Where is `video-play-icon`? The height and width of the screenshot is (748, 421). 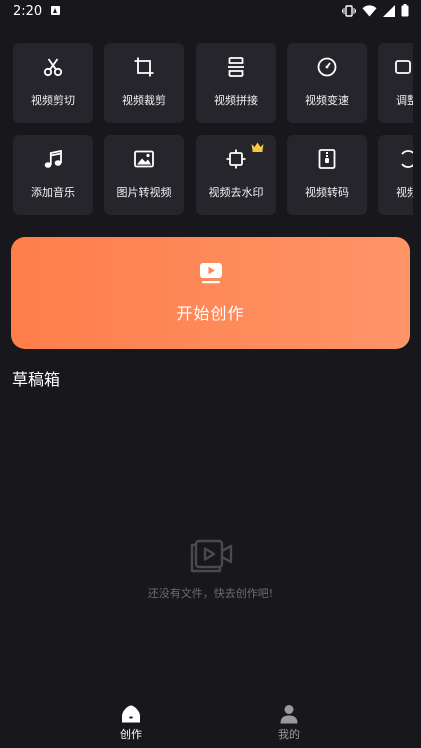
video-play-icon is located at coordinates (211, 273).